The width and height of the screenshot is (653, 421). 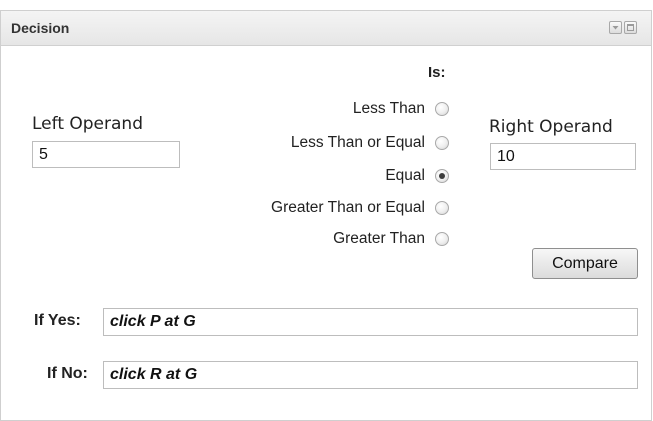 I want to click on radio-greater-than-or-equal: Greater Than or Equal, so click(x=360, y=208).